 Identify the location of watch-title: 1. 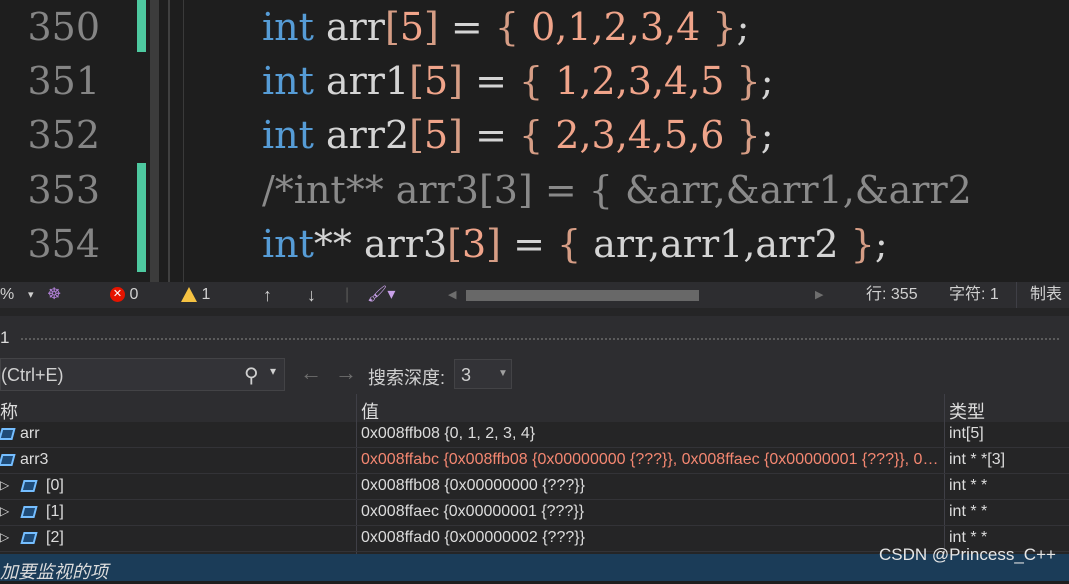
(5, 337).